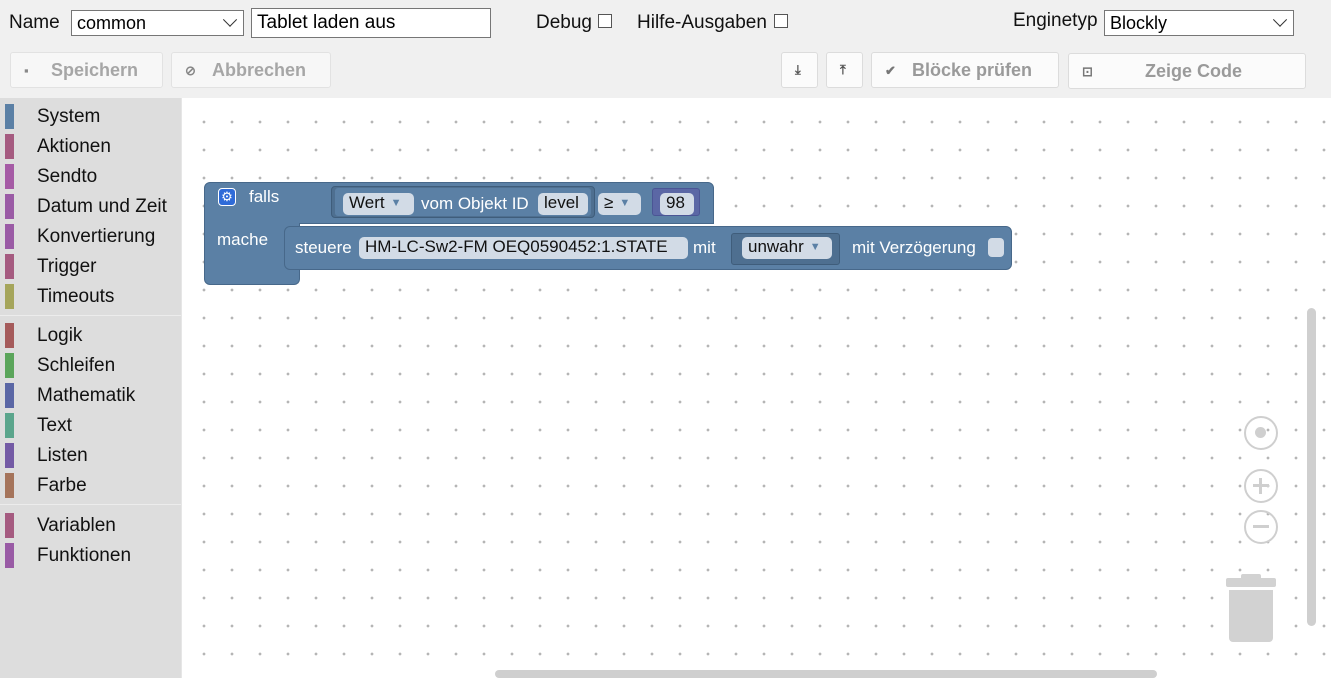  I want to click on category-label: Aktionen, so click(74, 146).